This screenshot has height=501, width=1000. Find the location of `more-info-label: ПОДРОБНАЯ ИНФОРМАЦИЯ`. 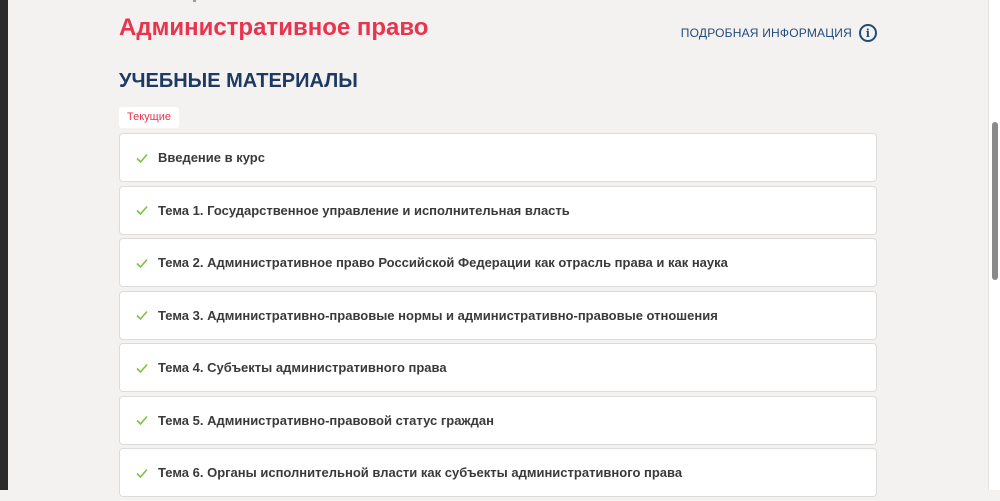

more-info-label: ПОДРОБНАЯ ИНФОРМАЦИЯ is located at coordinates (766, 33).